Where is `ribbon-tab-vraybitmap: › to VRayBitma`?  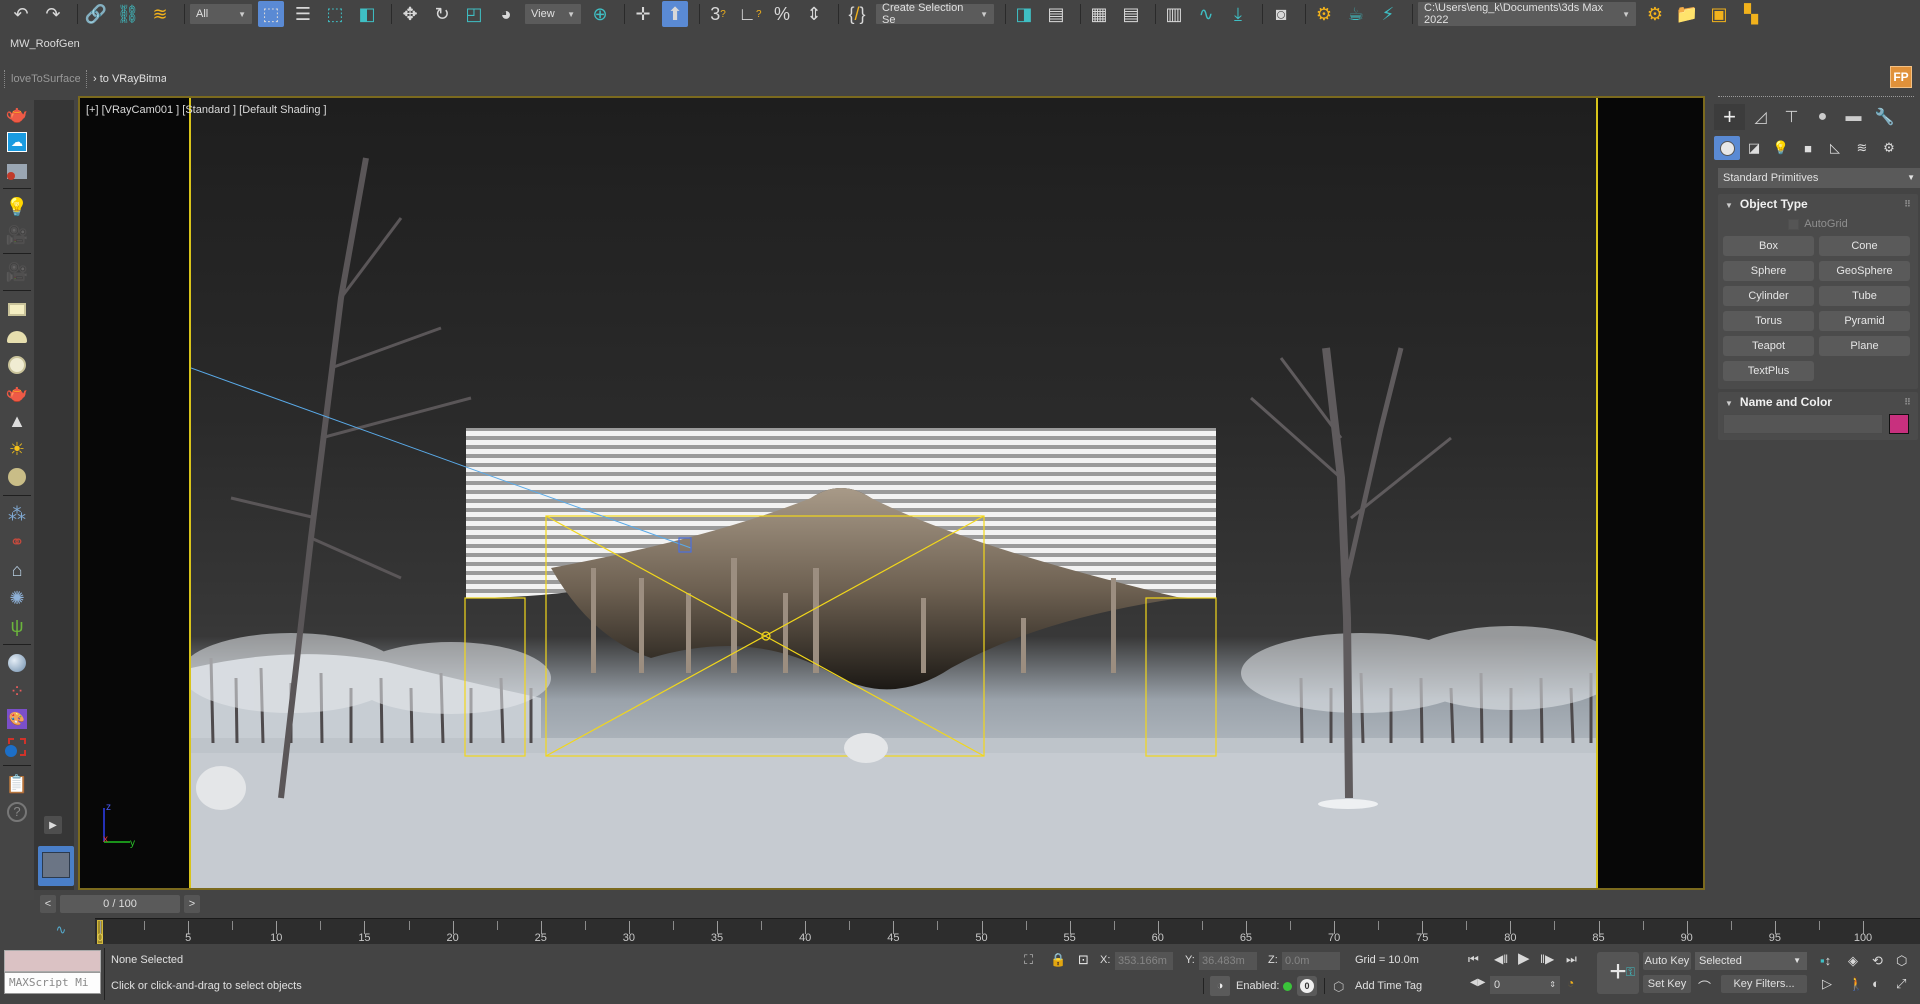 ribbon-tab-vraybitmap: › to VRayBitma is located at coordinates (126, 79).